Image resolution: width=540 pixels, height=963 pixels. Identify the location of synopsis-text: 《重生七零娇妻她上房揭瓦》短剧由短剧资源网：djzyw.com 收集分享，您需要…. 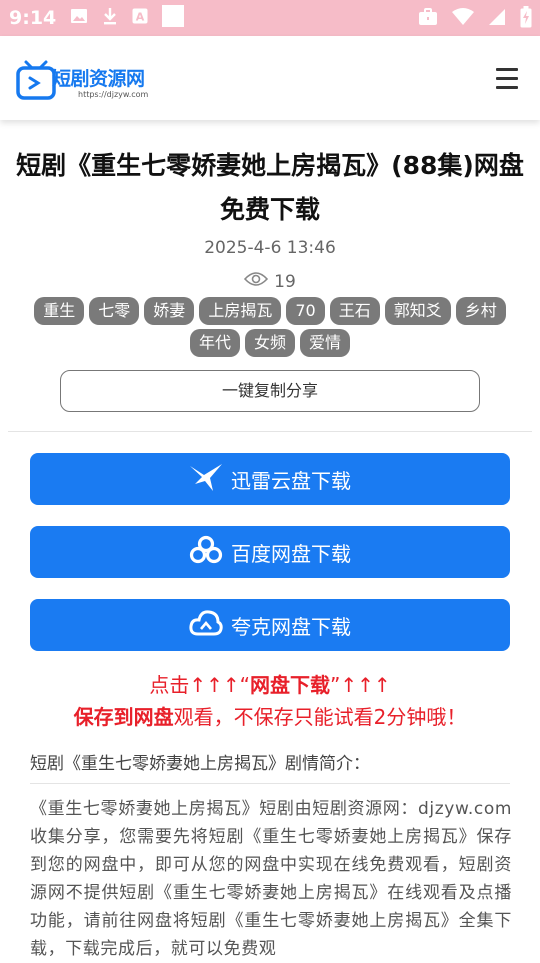
(271, 879).